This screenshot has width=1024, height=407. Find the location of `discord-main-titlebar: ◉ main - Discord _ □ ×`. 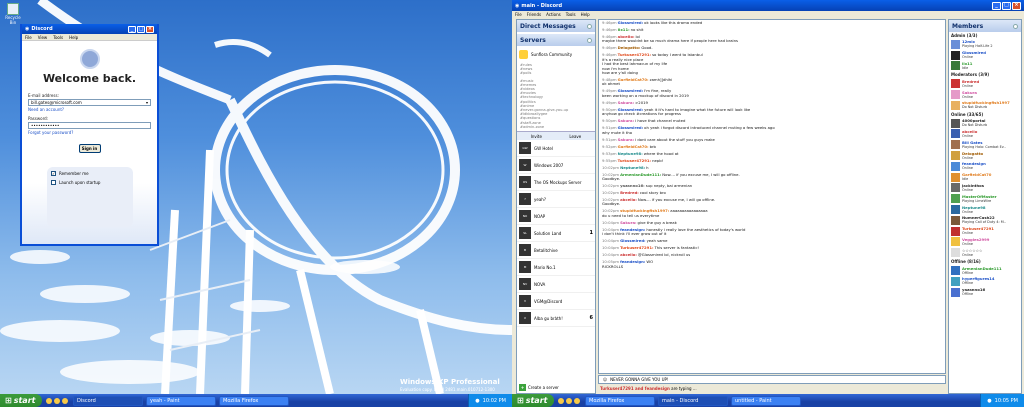

discord-main-titlebar: ◉ main - Discord _ □ × is located at coordinates (768, 5).